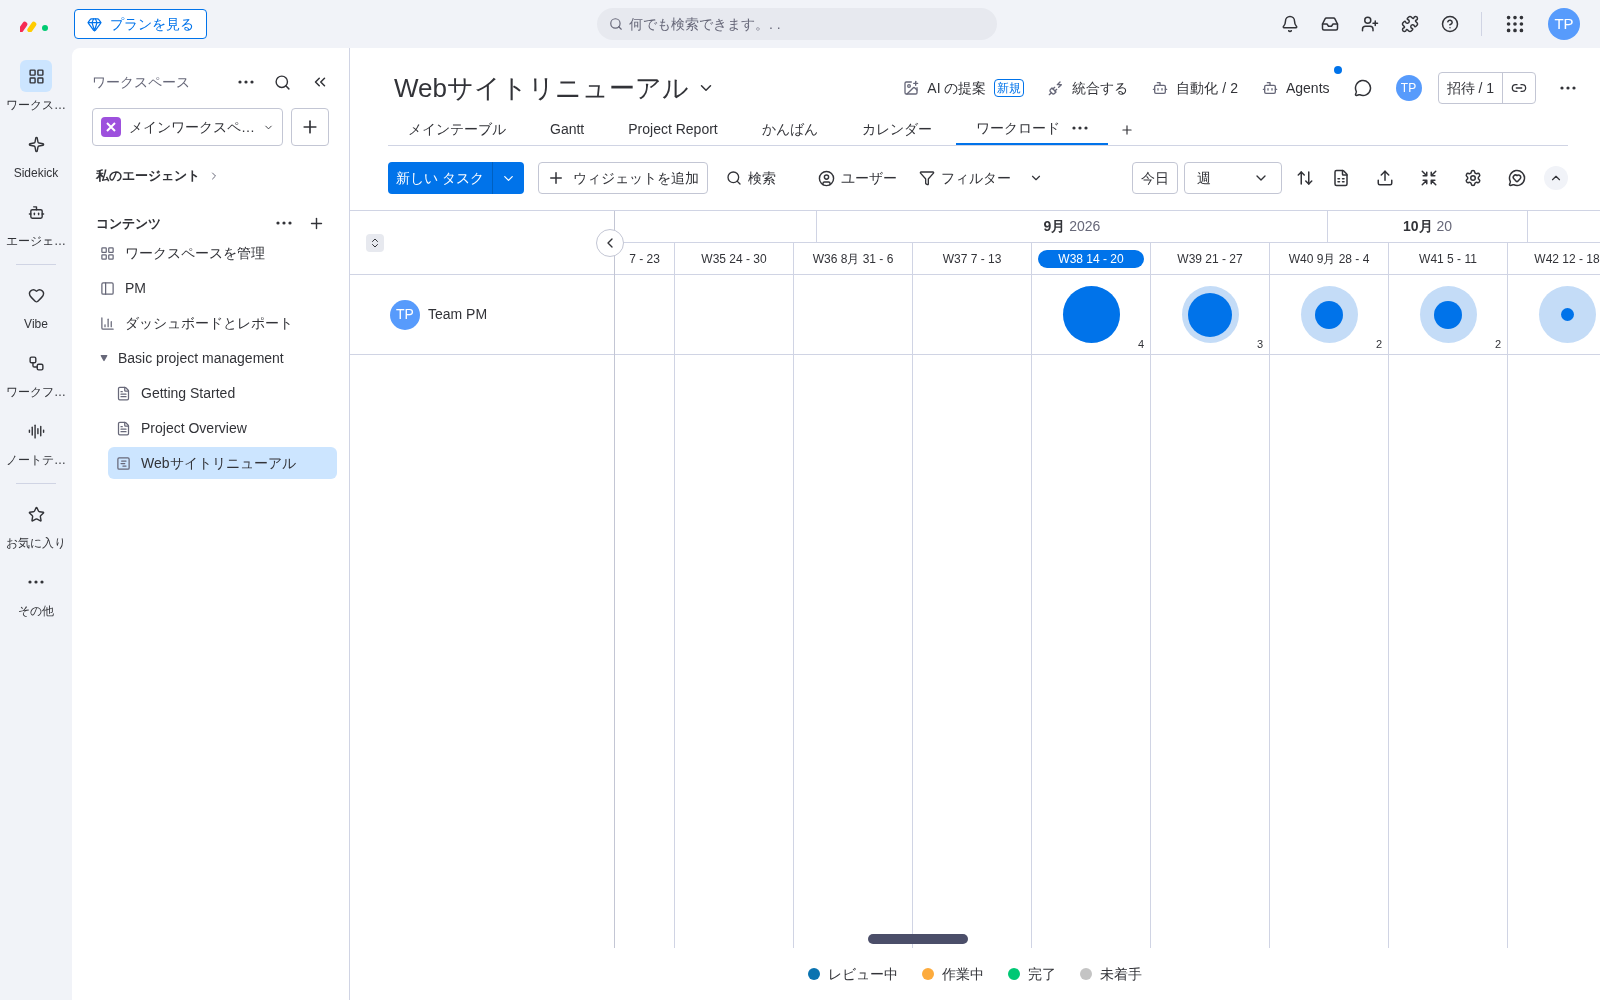 Image resolution: width=1600 pixels, height=1000 pixels. What do you see at coordinates (36, 363) in the screenshot?
I see `workflow-icon` at bounding box center [36, 363].